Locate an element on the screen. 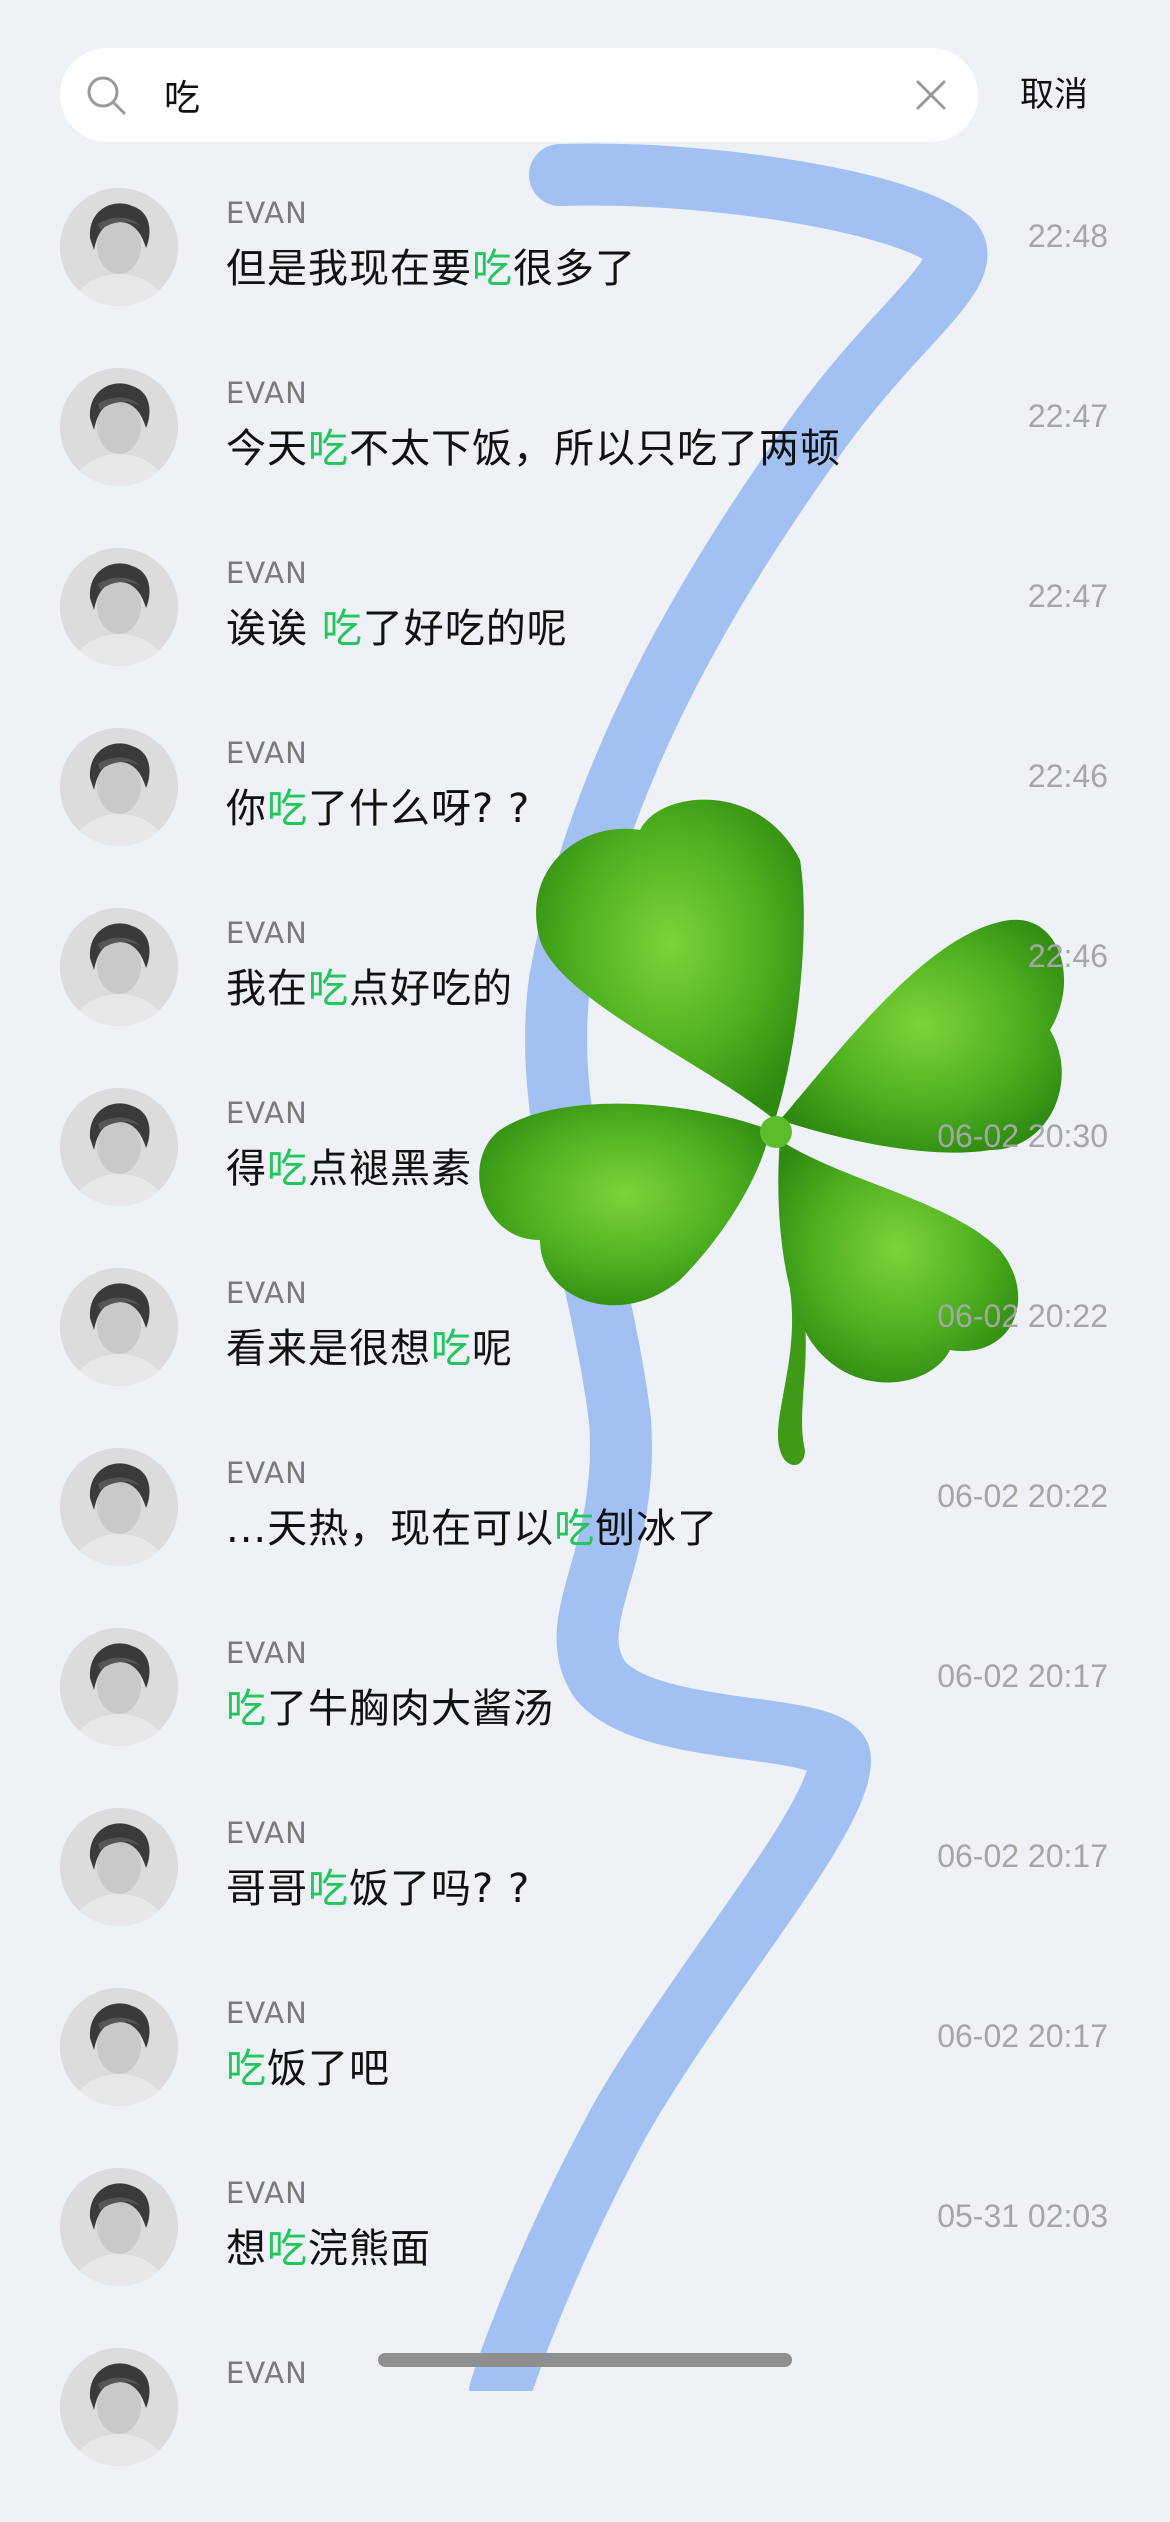 The width and height of the screenshot is (1170, 2522). result-row: EVAN 看来是很想吃呢 06-02 20:22 is located at coordinates (585, 1352).